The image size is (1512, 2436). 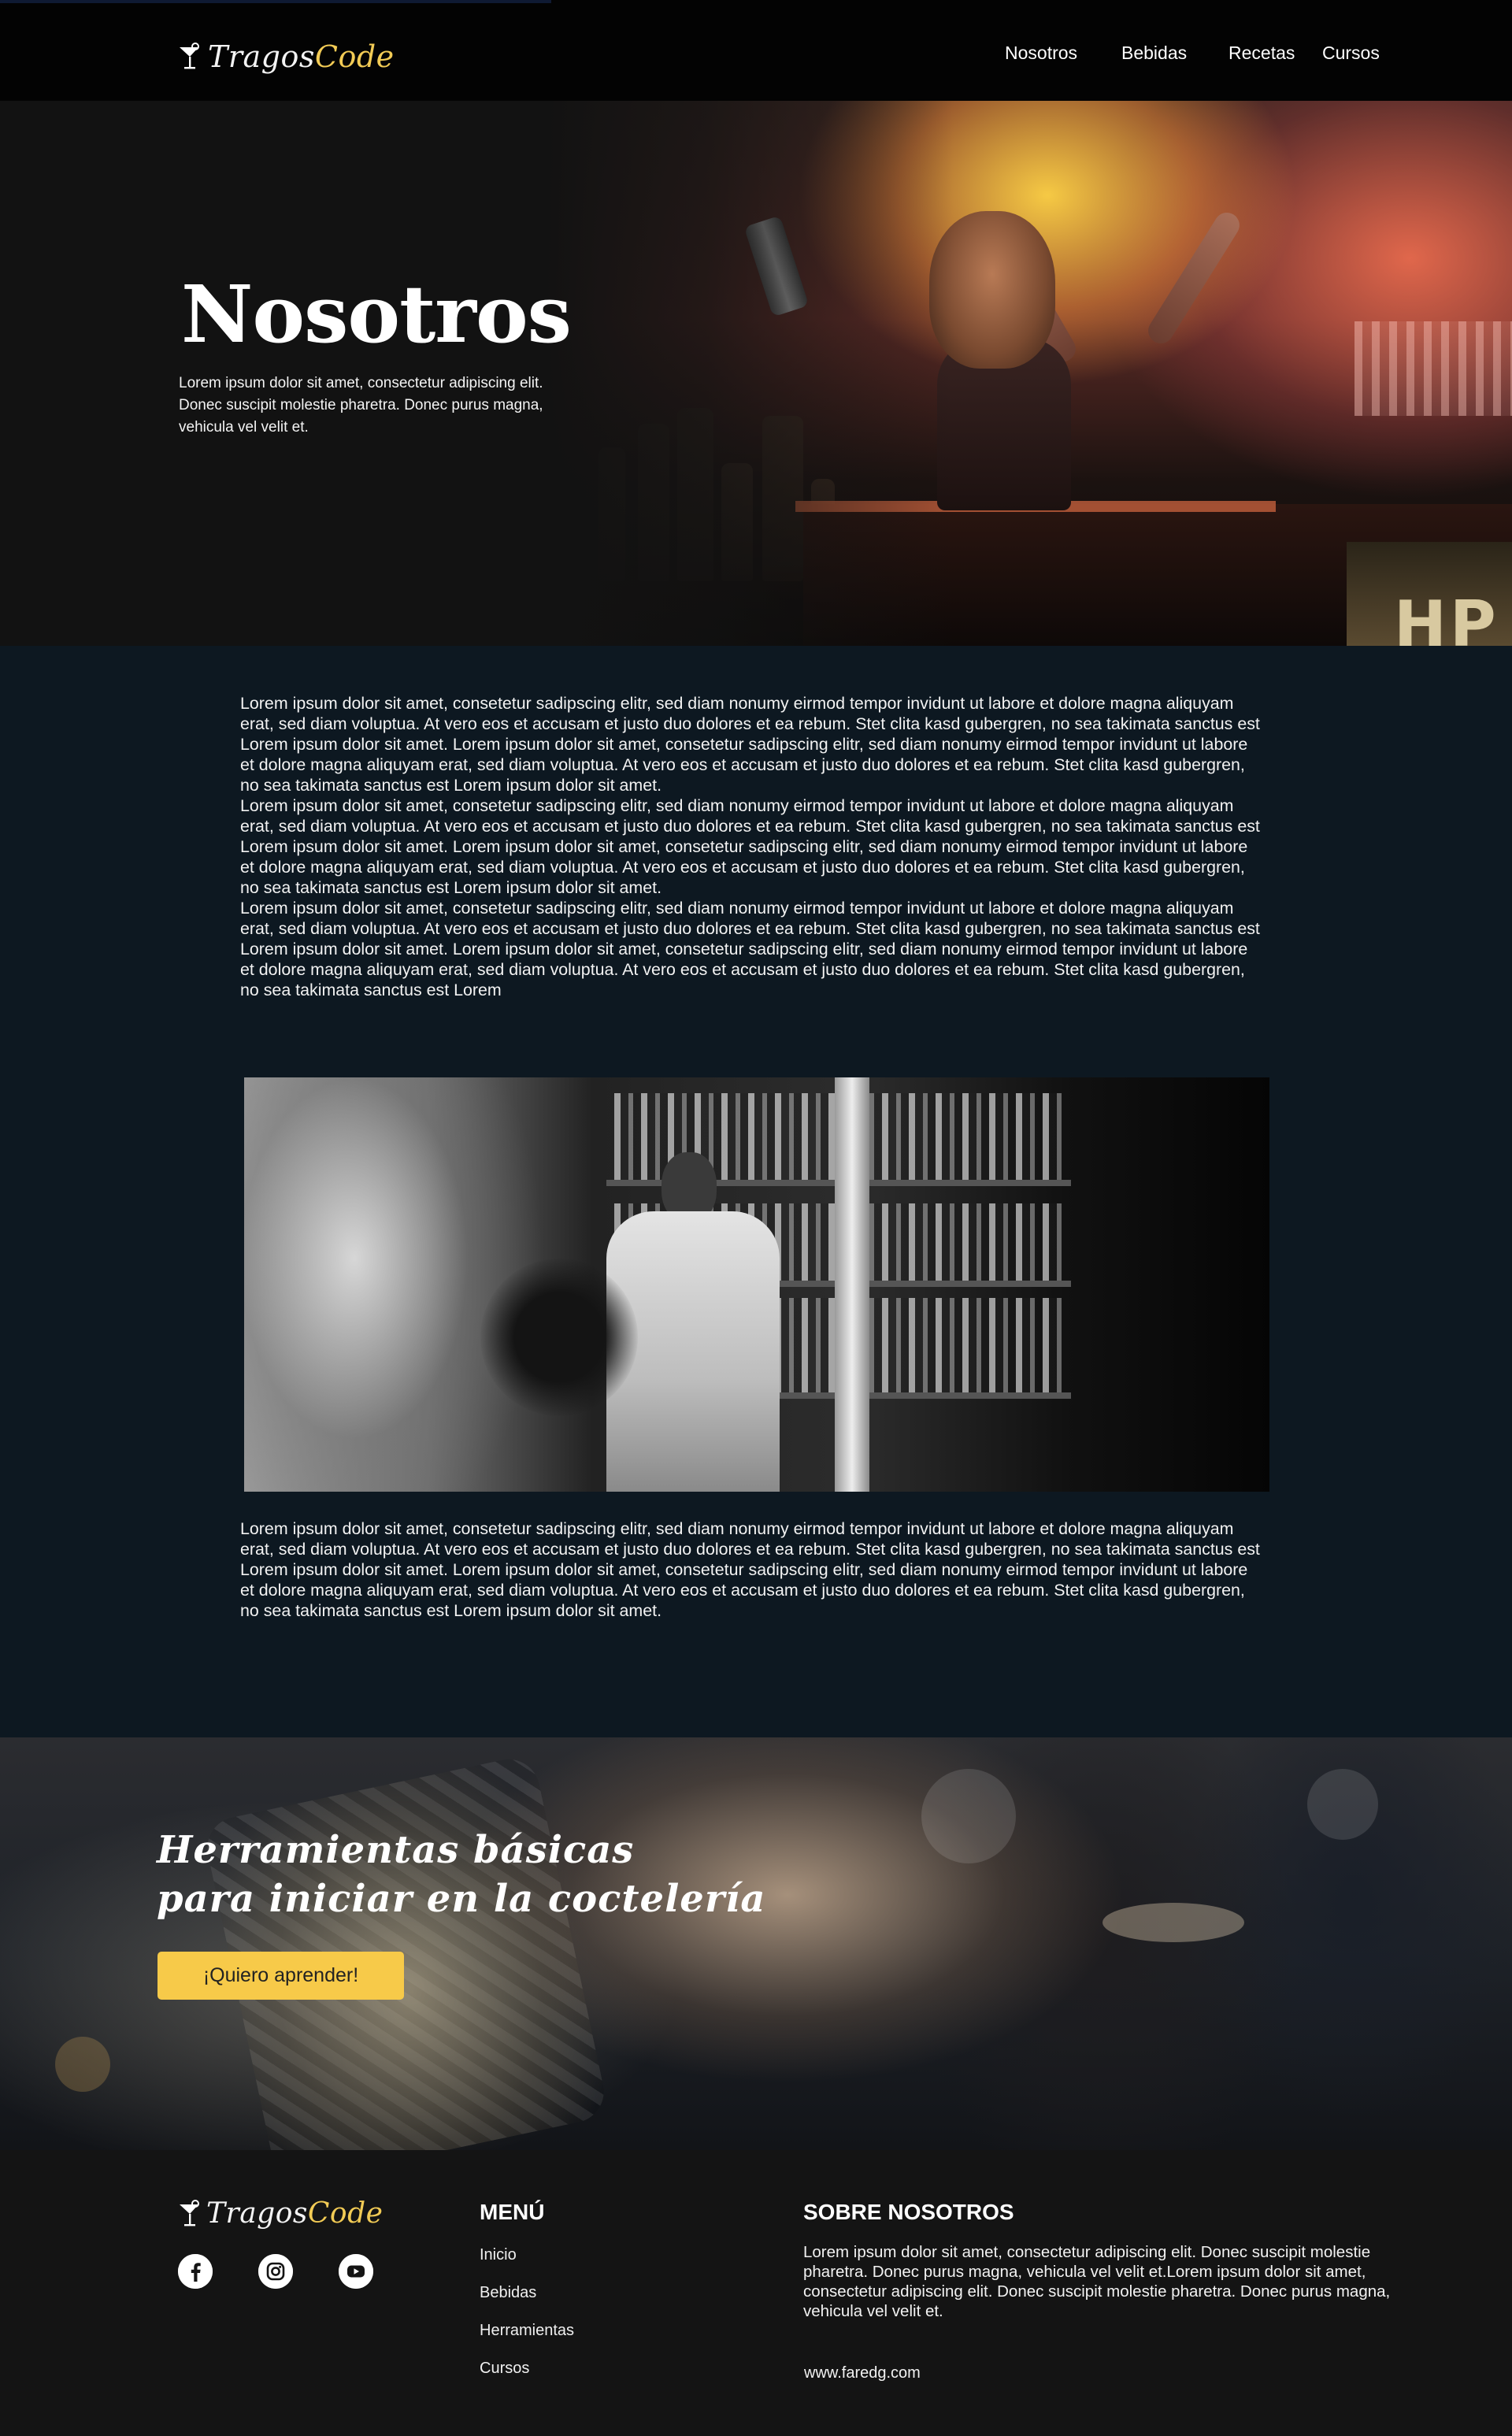 What do you see at coordinates (396, 1850) in the screenshot?
I see `cta-title-line1: Herramientas básicas` at bounding box center [396, 1850].